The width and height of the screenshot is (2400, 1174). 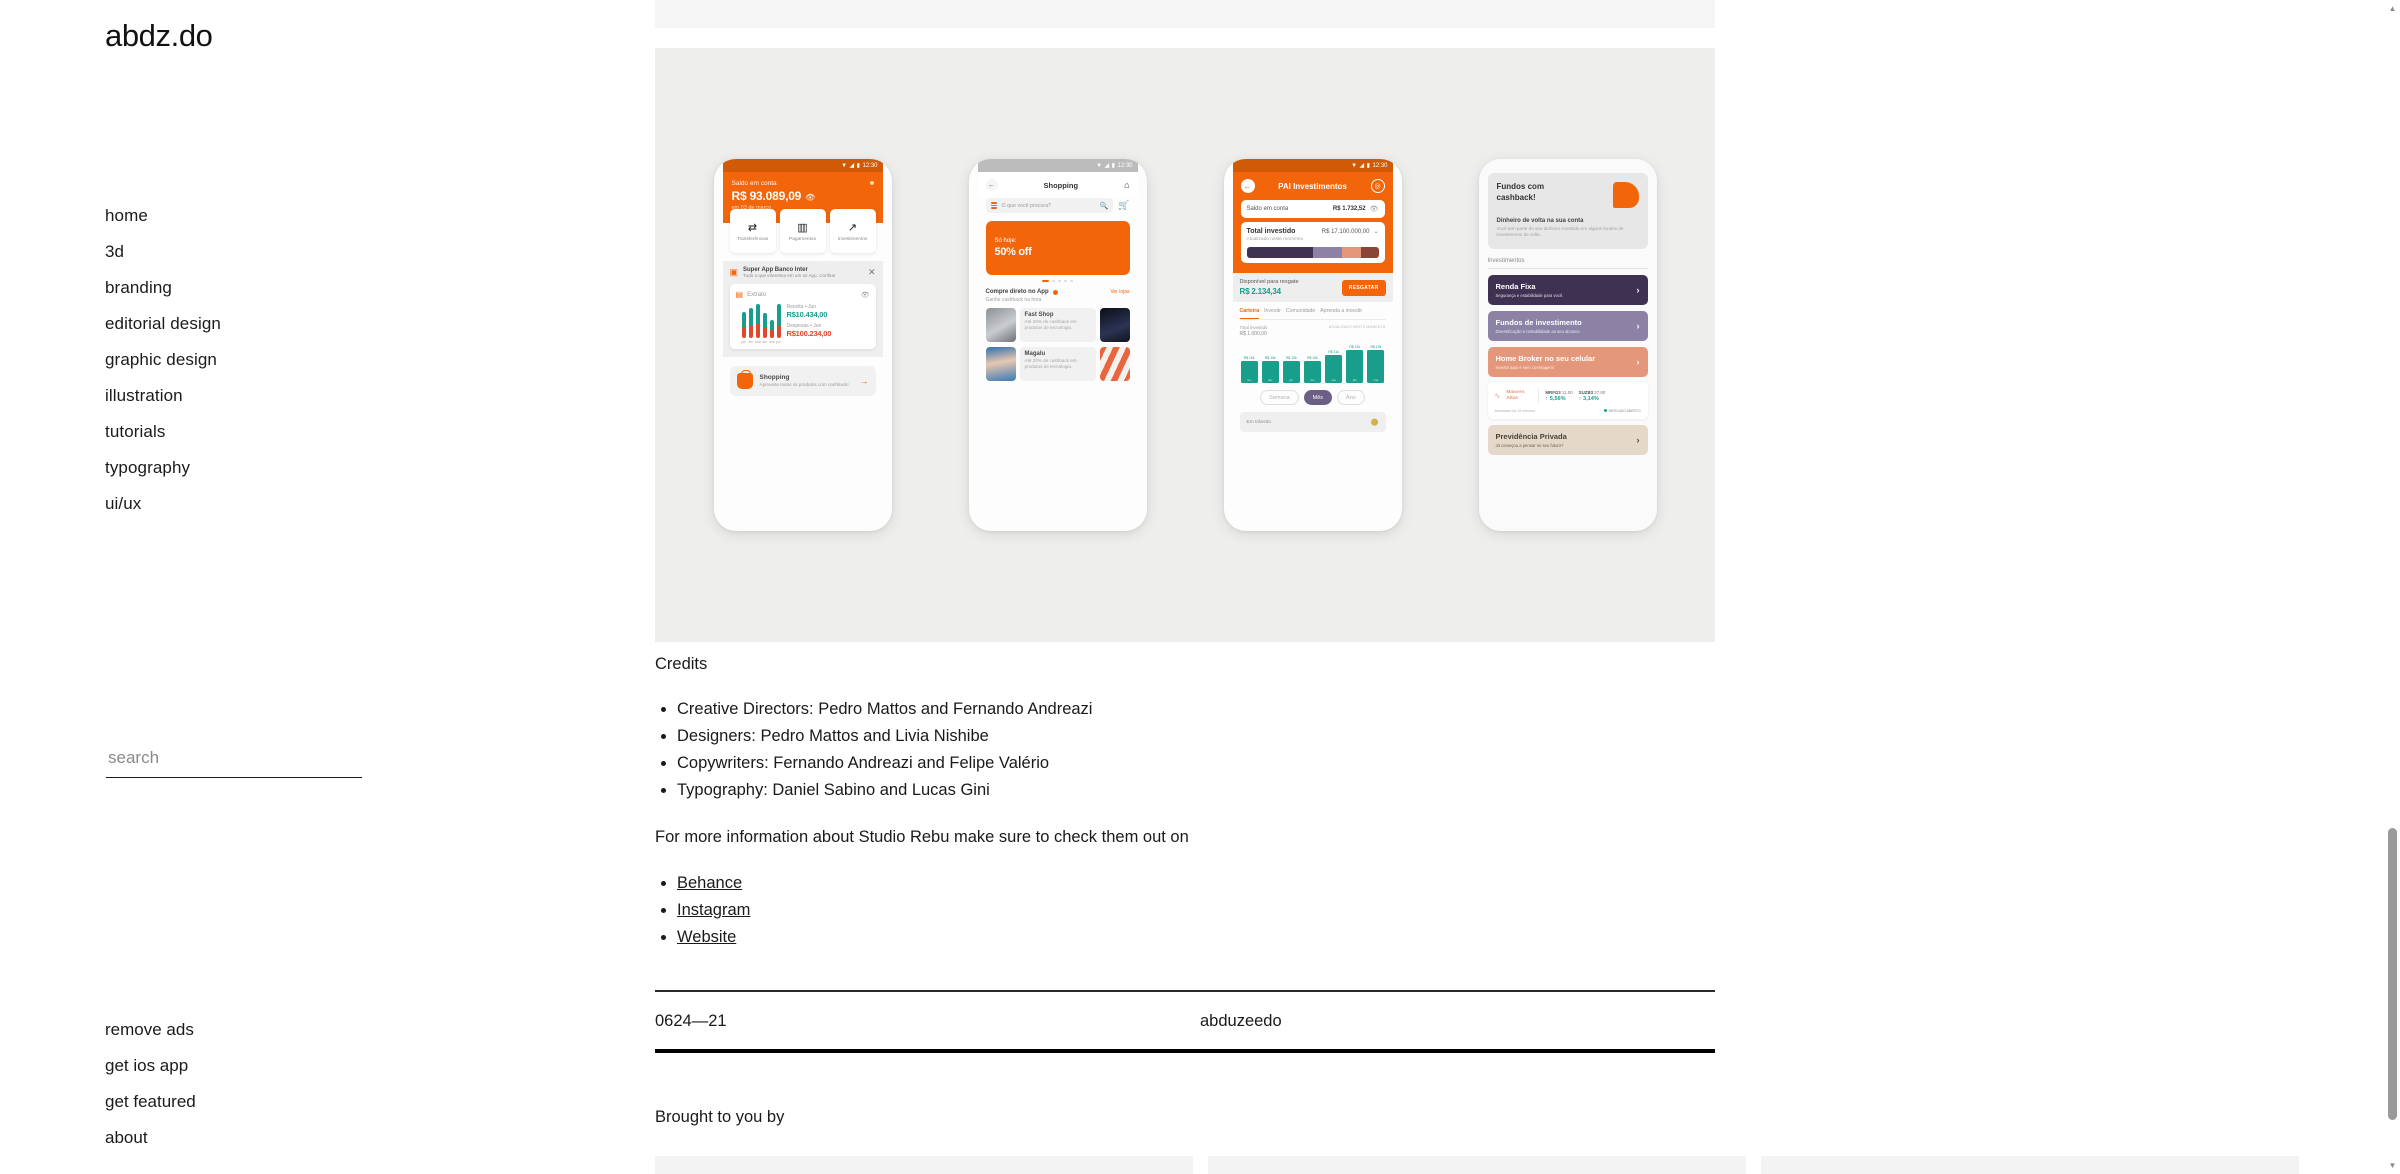 I want to click on sidebar-item-editorial-design: editorial design, so click(x=163, y=324).